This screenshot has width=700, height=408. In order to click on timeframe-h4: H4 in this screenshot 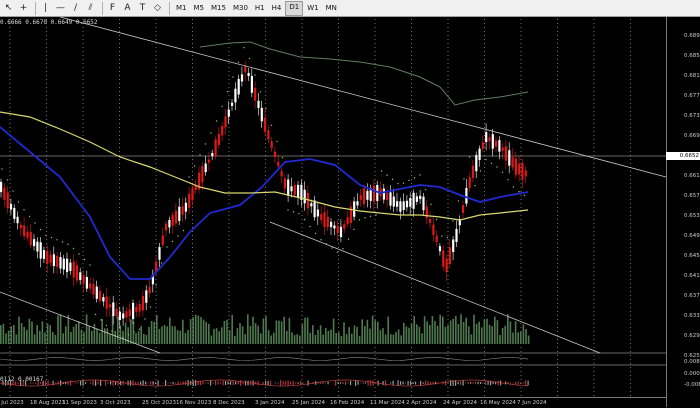, I will do `click(277, 8)`.